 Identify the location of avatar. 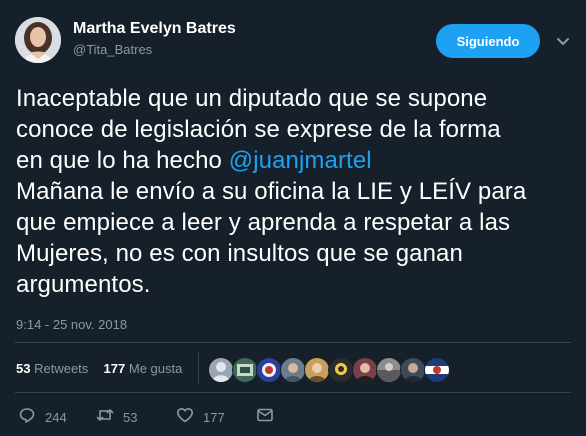
(38, 40).